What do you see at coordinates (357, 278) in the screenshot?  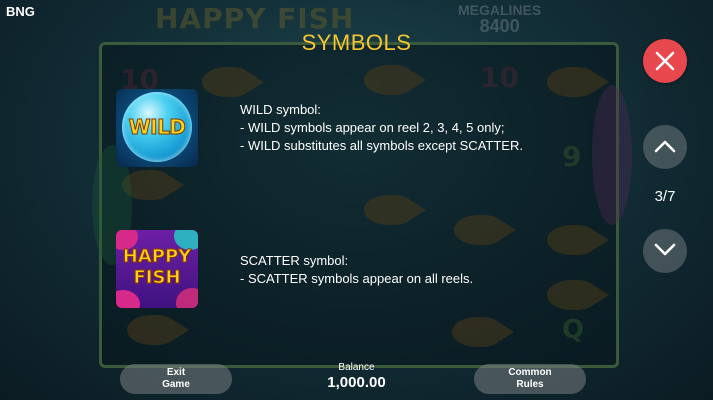 I see `scatter-rule-line: - SCATTER symbols appear on all reels.` at bounding box center [357, 278].